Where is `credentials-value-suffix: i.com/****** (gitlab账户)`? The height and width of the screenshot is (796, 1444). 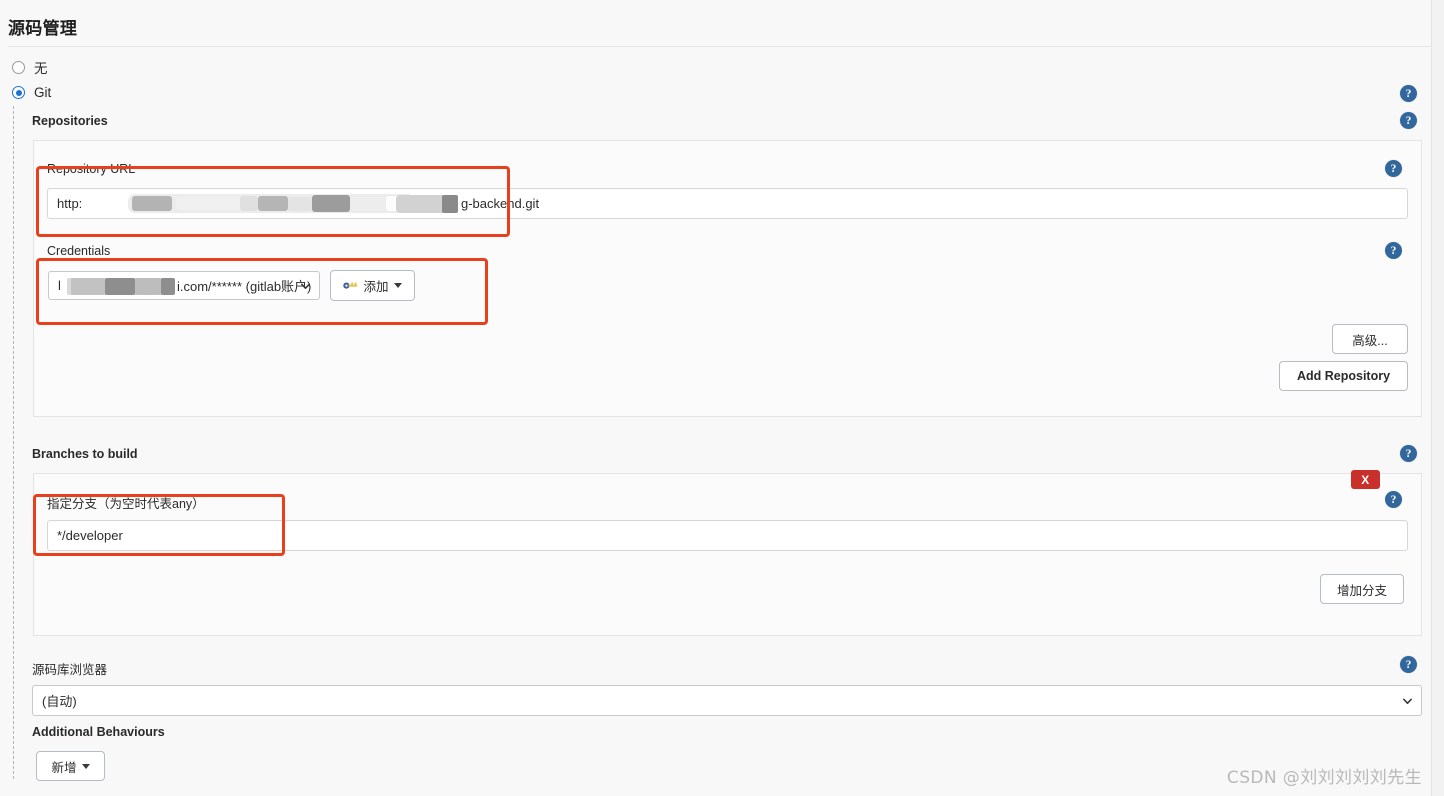 credentials-value-suffix: i.com/****** (gitlab账户) is located at coordinates (244, 286).